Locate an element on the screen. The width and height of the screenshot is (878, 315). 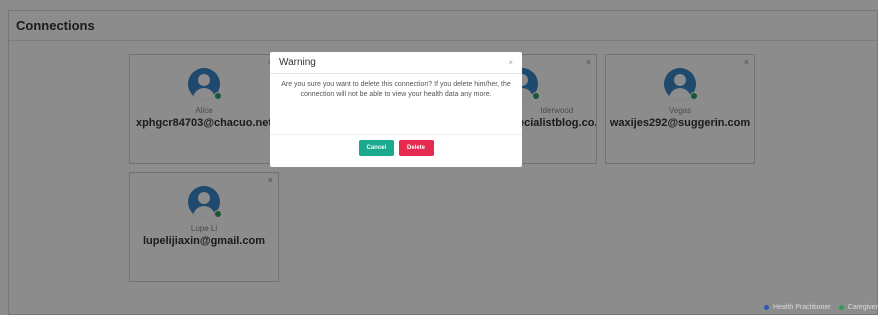
legend-dot-health-practitioner is located at coordinates (767, 307).